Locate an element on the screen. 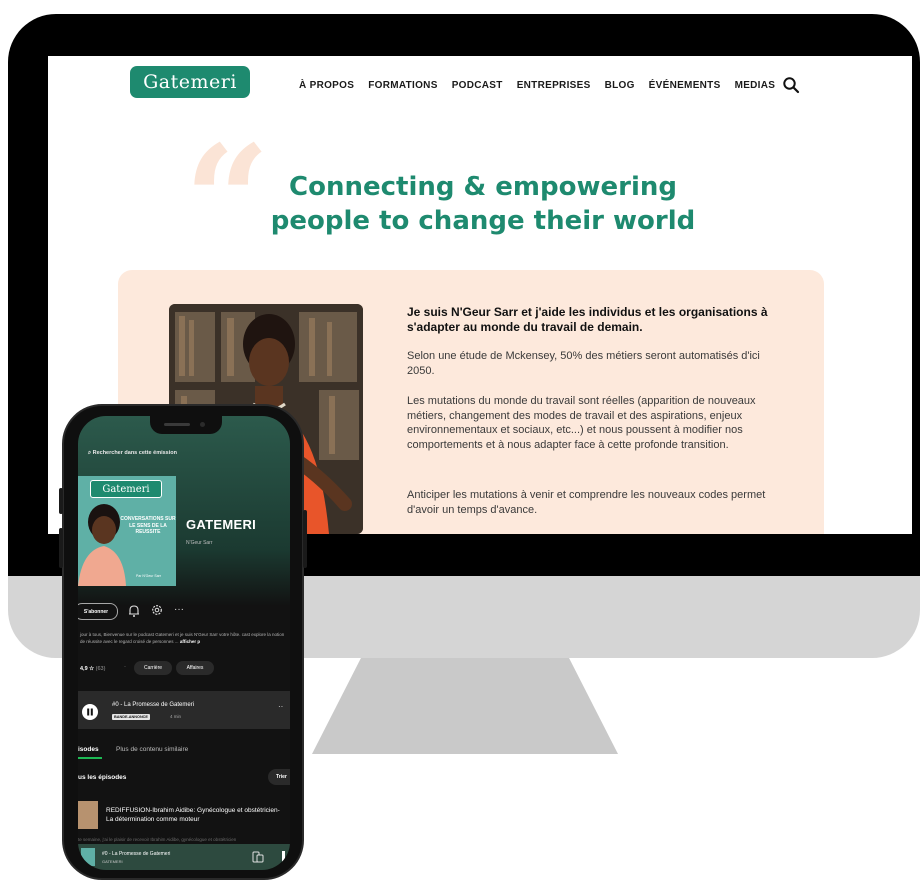 The image size is (920, 882). site-logo: Gatemeri is located at coordinates (190, 82).